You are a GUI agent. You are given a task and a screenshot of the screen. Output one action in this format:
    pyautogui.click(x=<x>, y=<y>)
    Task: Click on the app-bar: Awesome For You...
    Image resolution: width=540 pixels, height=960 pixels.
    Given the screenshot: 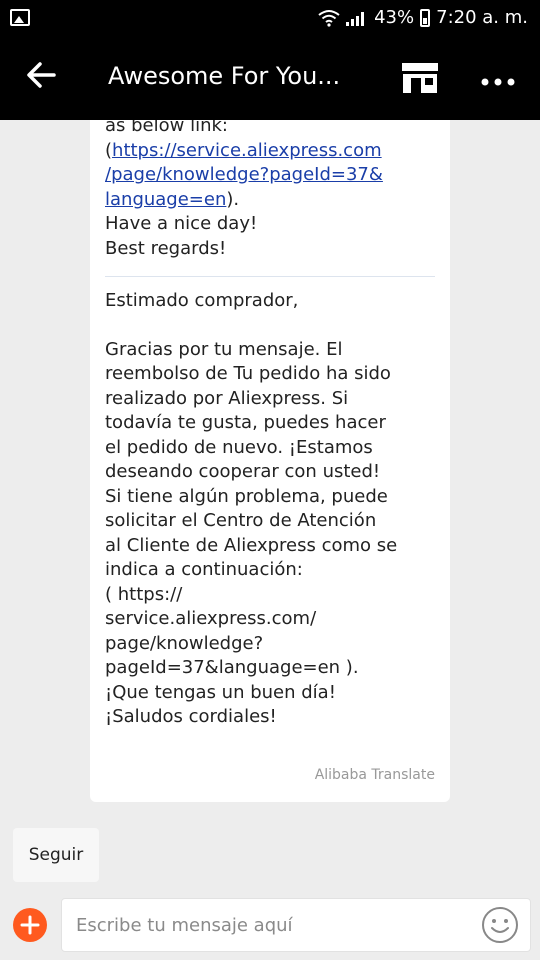 What is the action you would take?
    pyautogui.click(x=270, y=79)
    